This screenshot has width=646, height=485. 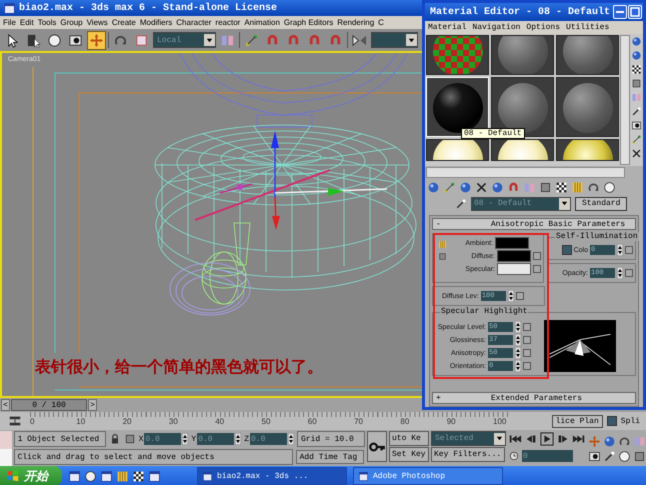 I want to click on tick-label: 80, so click(x=405, y=421).